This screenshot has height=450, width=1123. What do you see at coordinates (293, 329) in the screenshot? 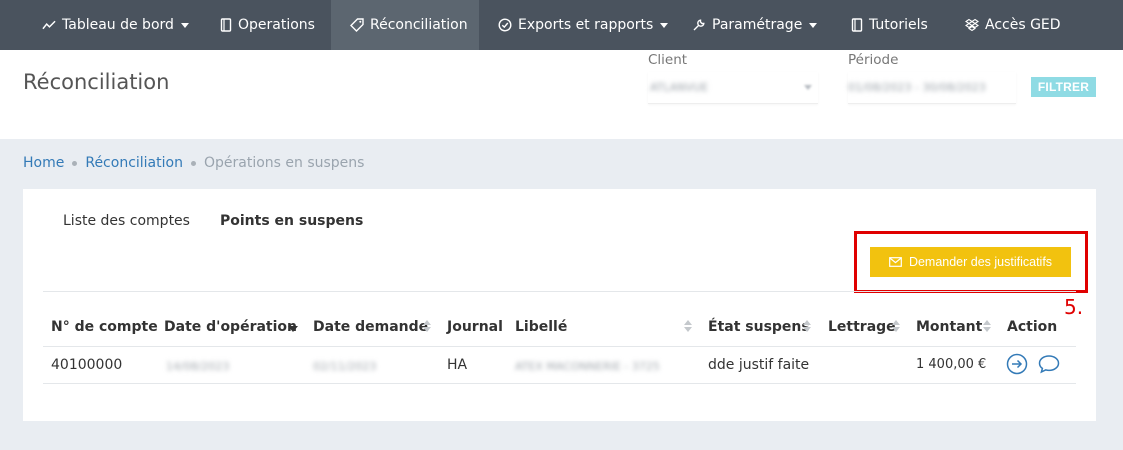
I see `sort-desc-icon` at bounding box center [293, 329].